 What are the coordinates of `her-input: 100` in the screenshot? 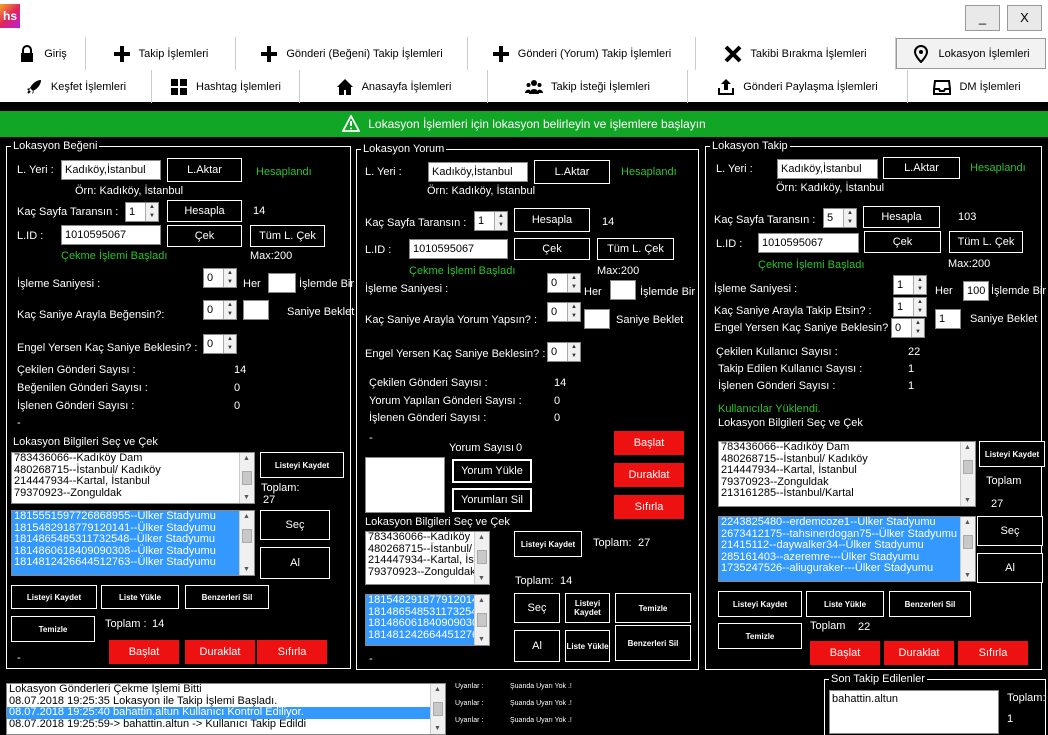 It's located at (976, 291).